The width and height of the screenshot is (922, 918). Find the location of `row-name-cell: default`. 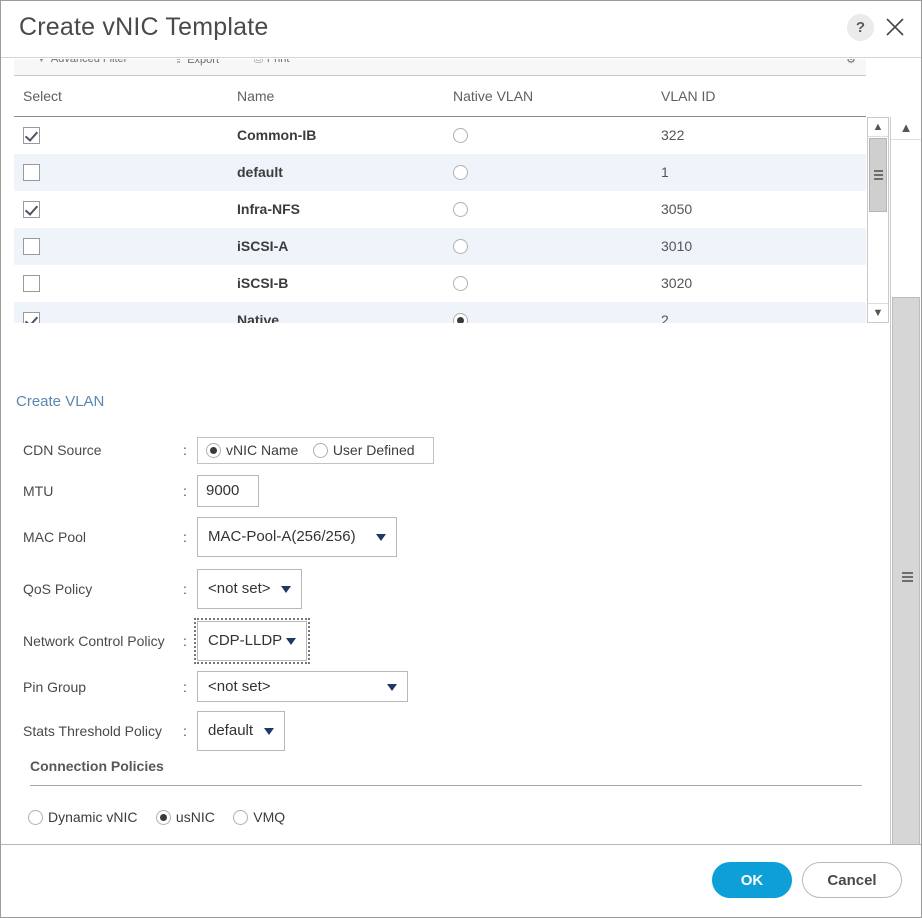

row-name-cell: default is located at coordinates (260, 172).